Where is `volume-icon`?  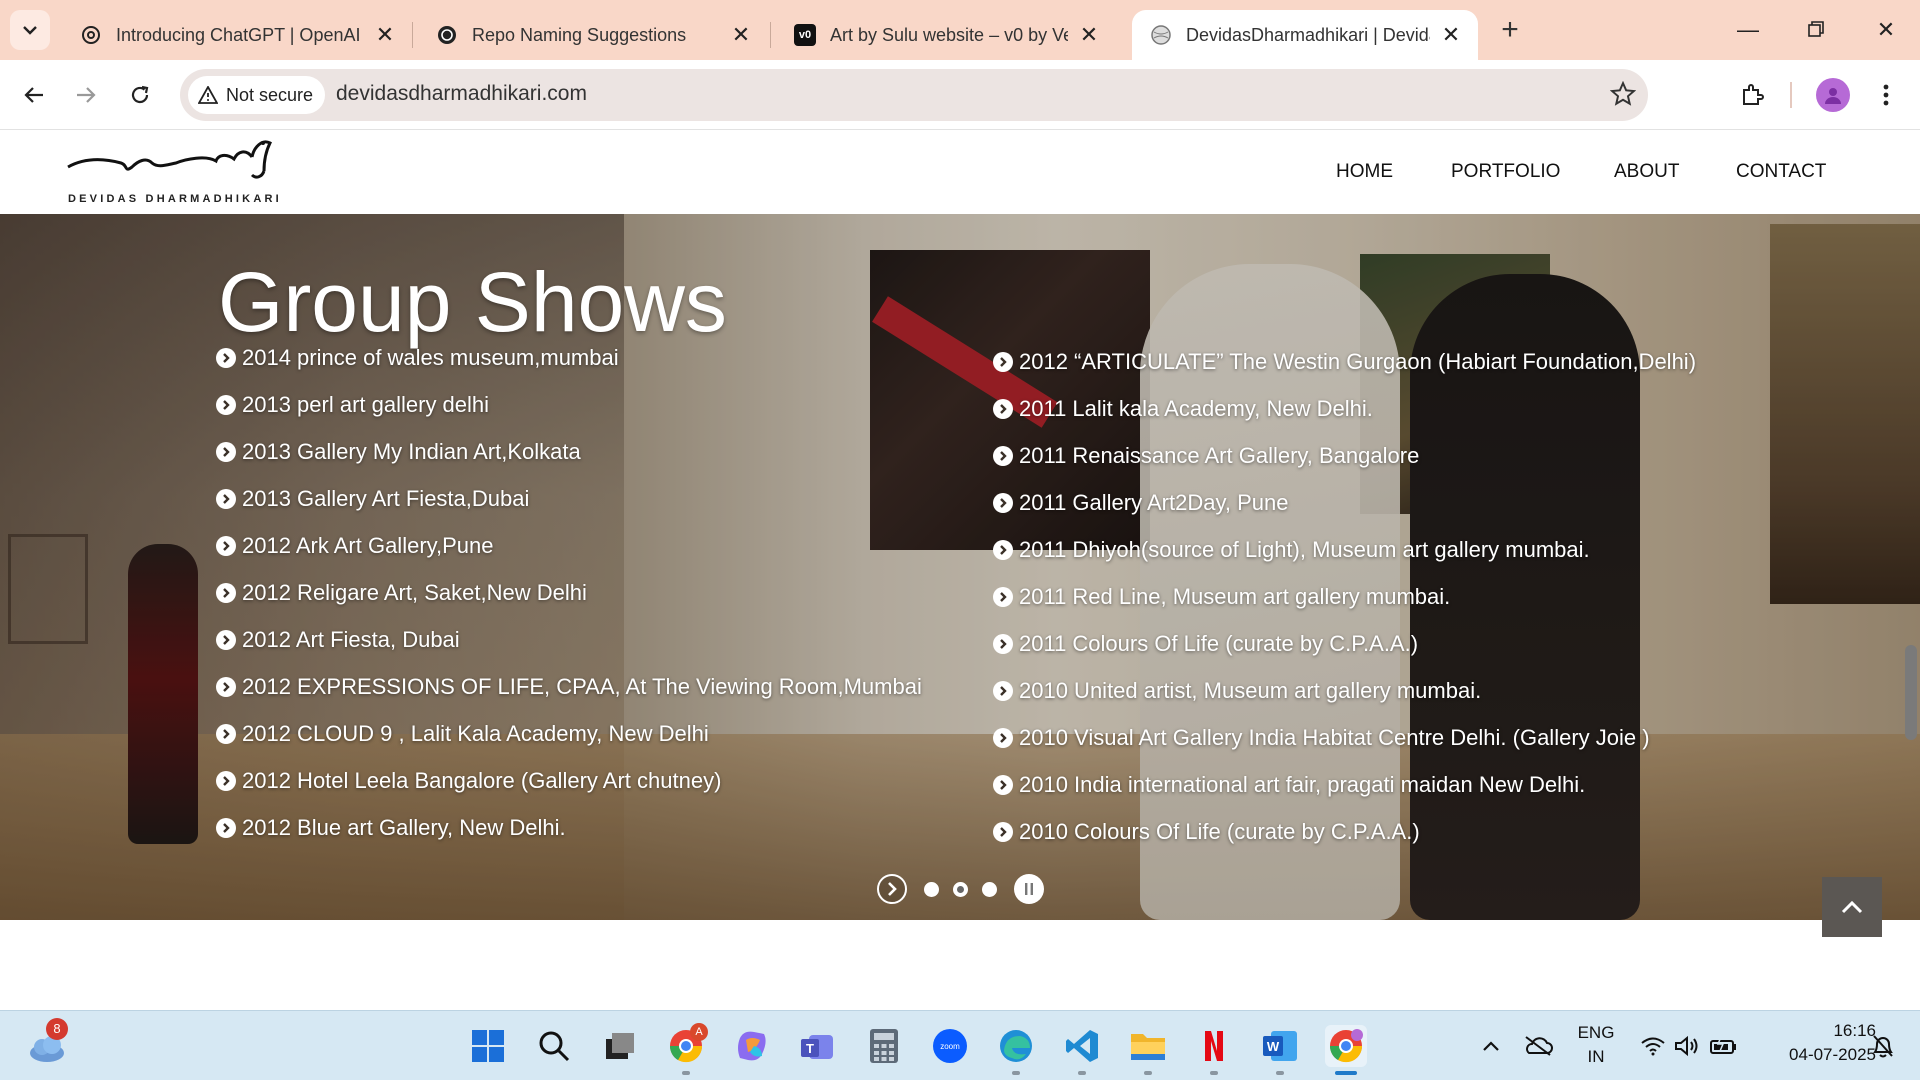 volume-icon is located at coordinates (1687, 1046).